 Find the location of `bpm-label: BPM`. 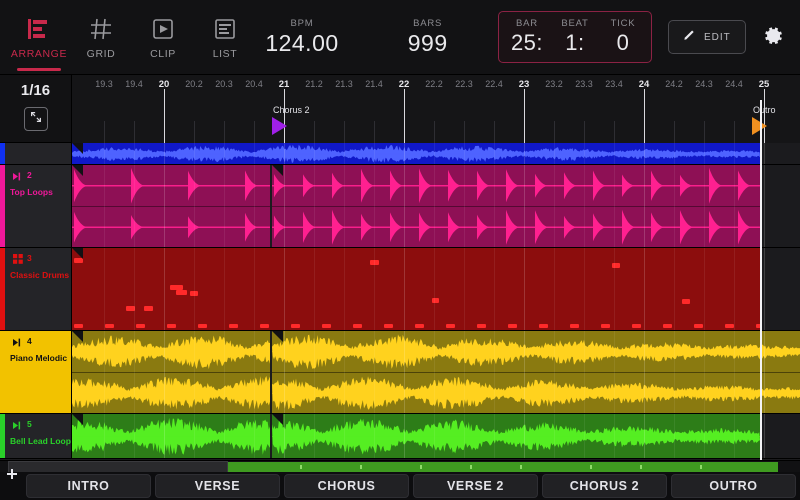

bpm-label: BPM is located at coordinates (302, 23).